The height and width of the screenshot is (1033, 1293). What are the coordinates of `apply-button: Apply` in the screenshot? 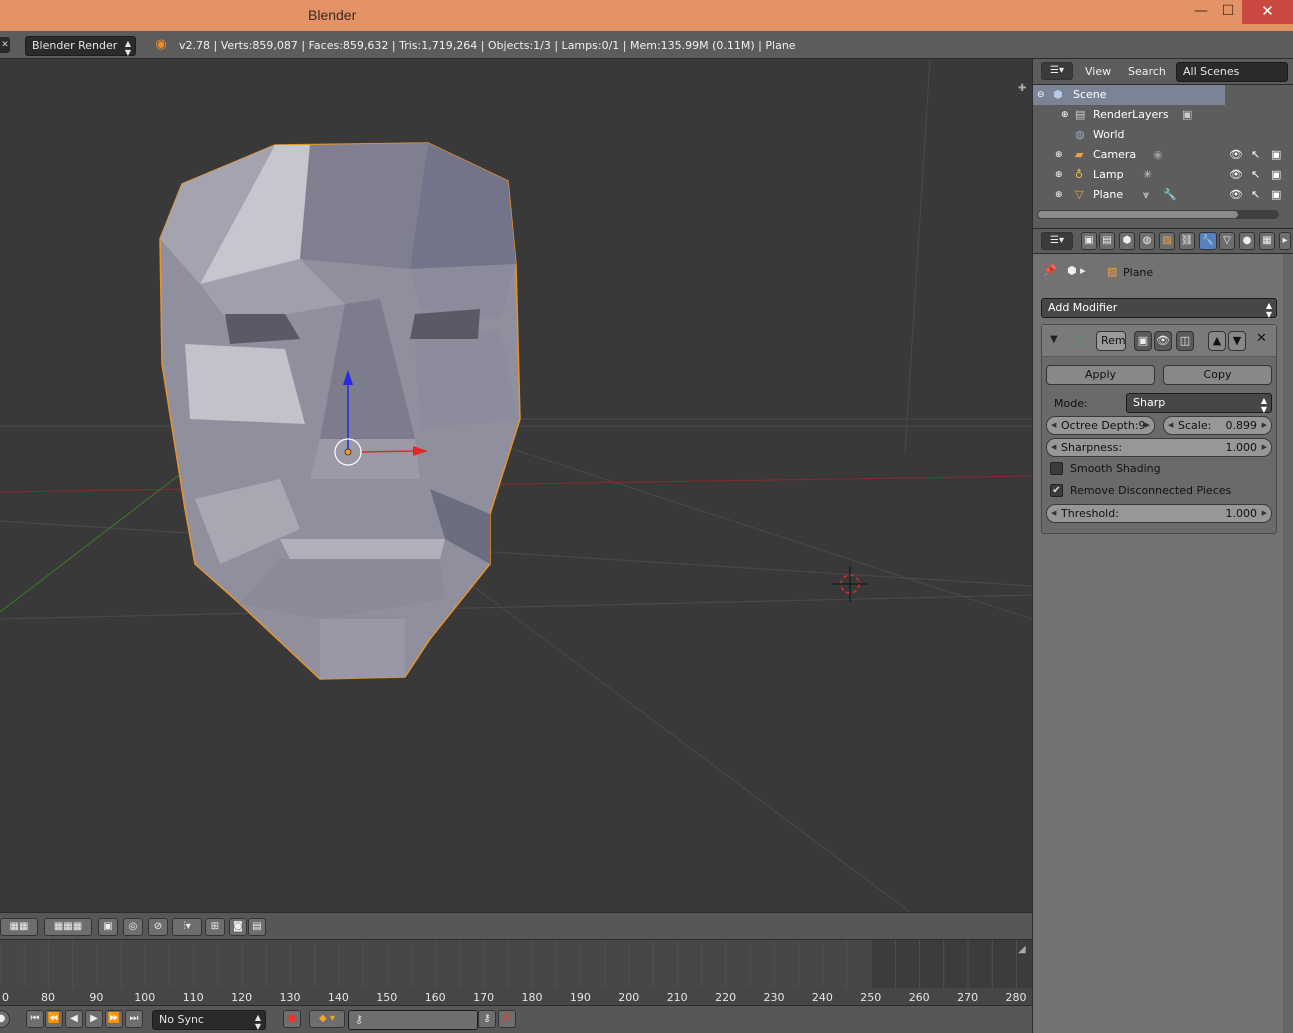 It's located at (1100, 375).